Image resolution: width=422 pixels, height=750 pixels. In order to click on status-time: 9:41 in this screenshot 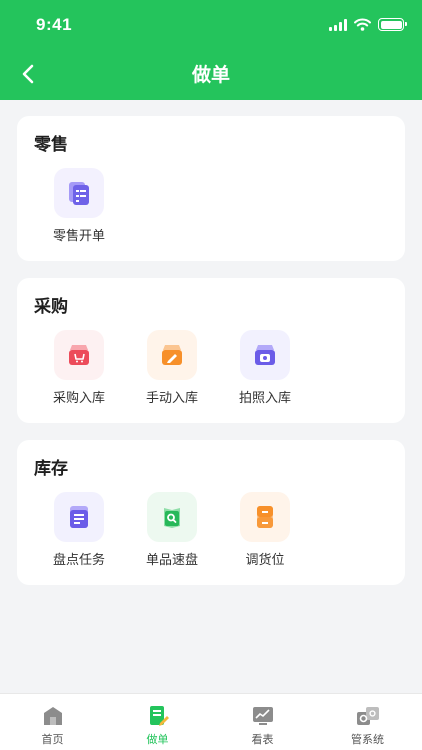, I will do `click(54, 24)`.